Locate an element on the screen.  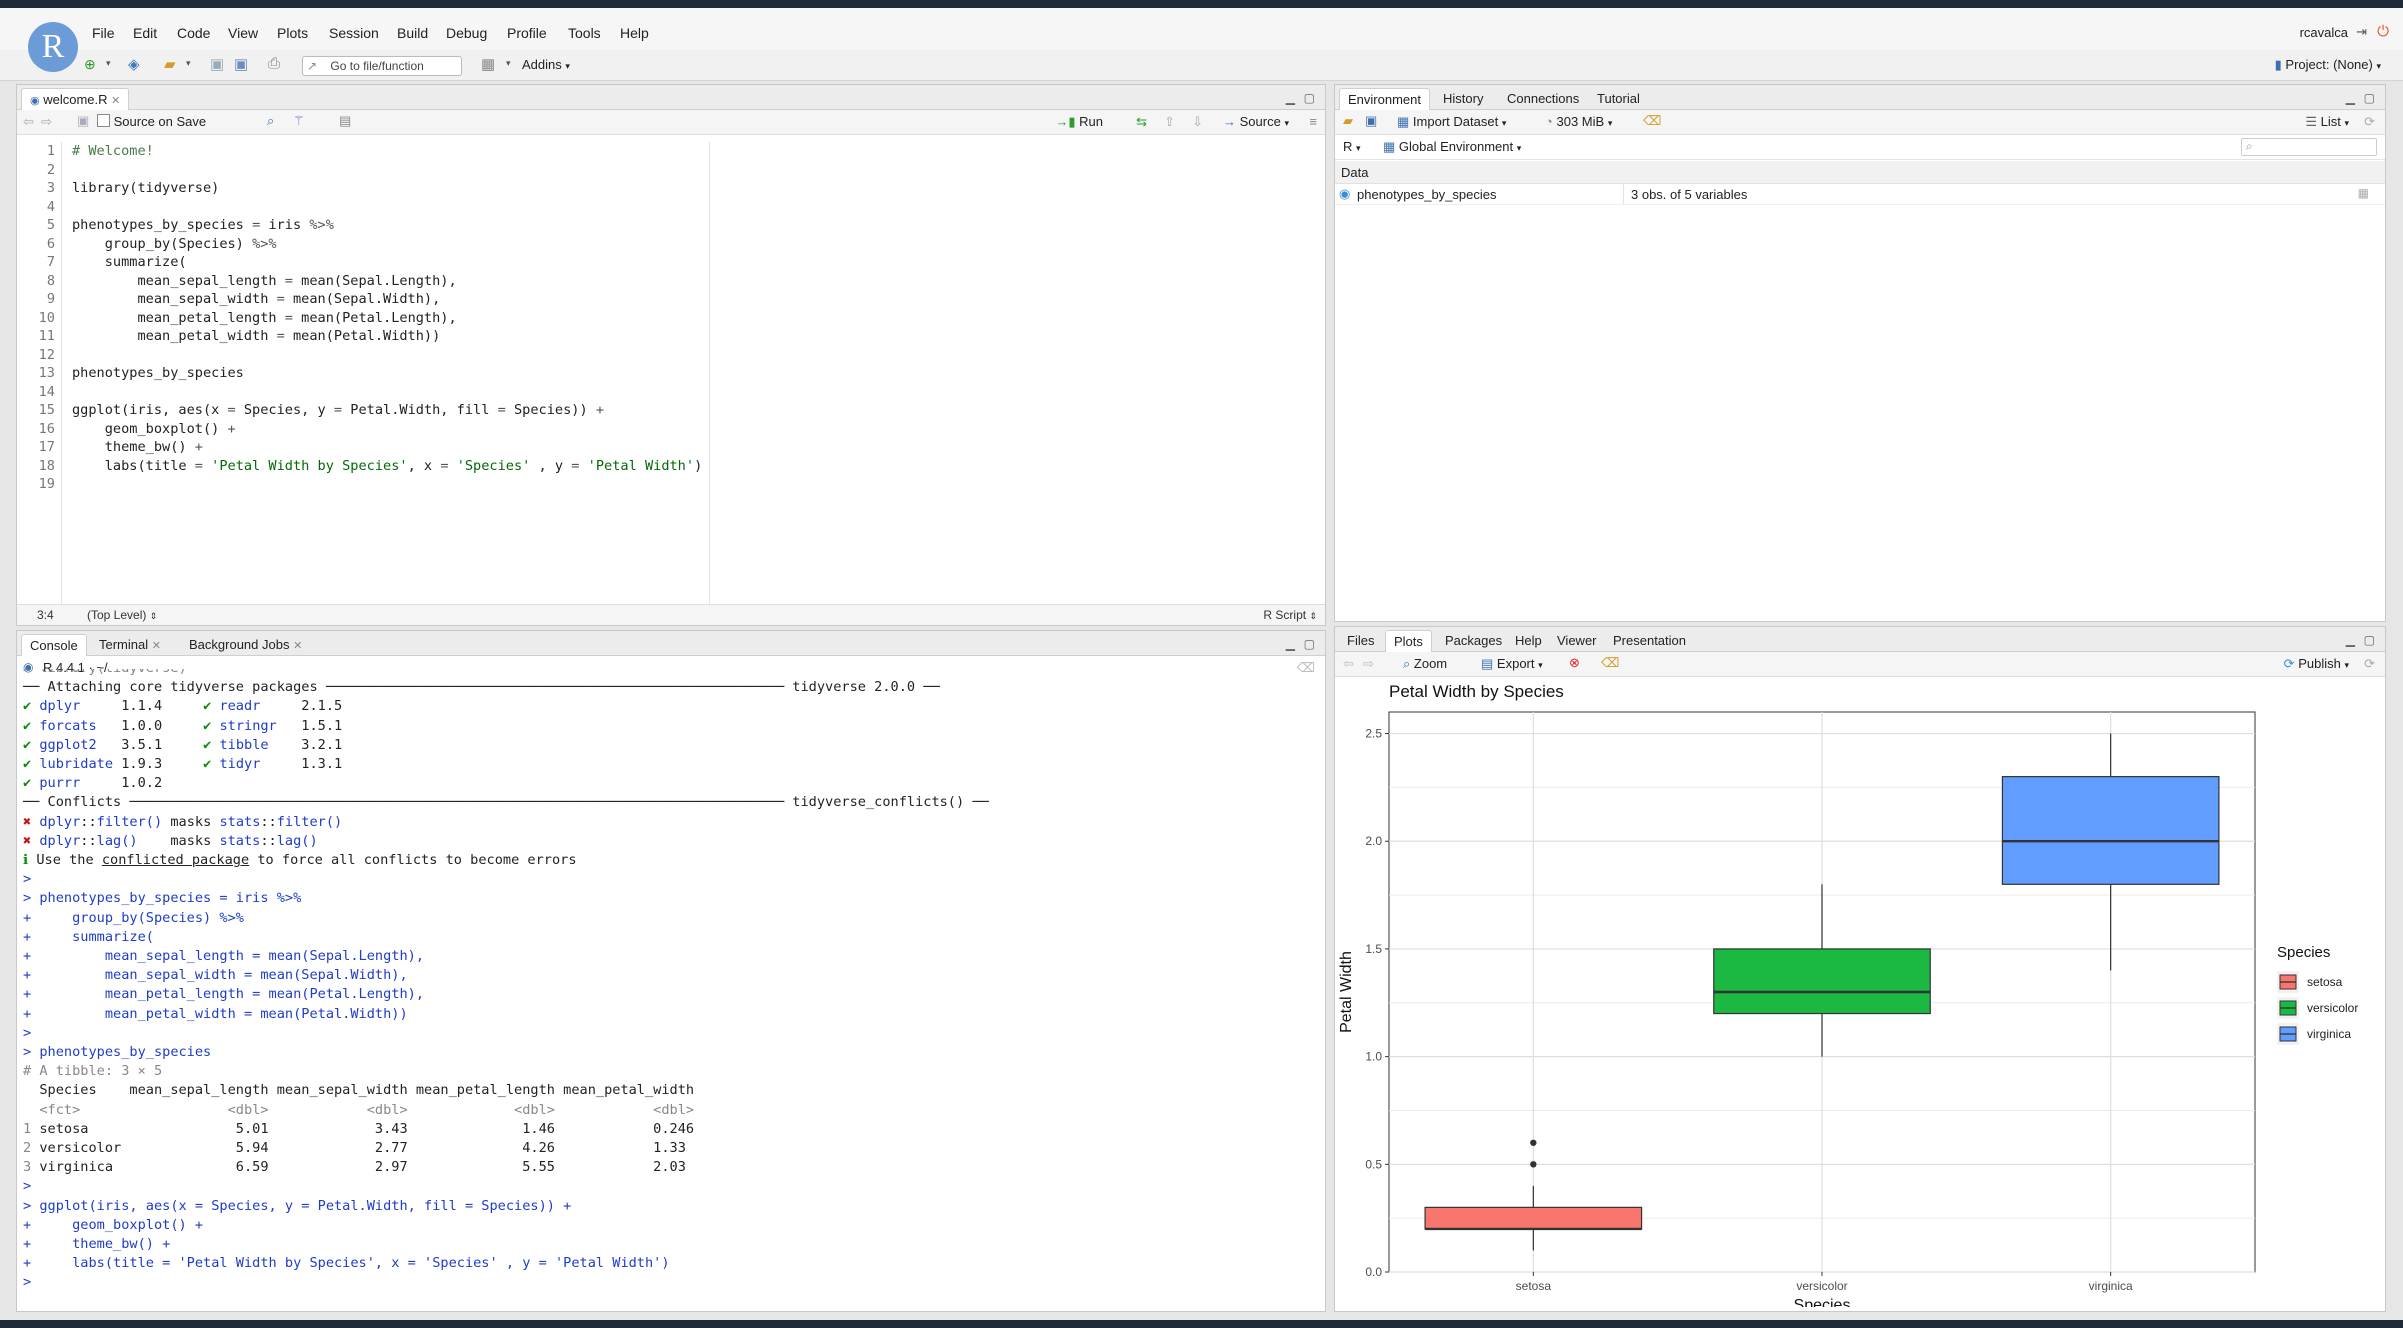
menu-profile: Profile is located at coordinates (527, 33).